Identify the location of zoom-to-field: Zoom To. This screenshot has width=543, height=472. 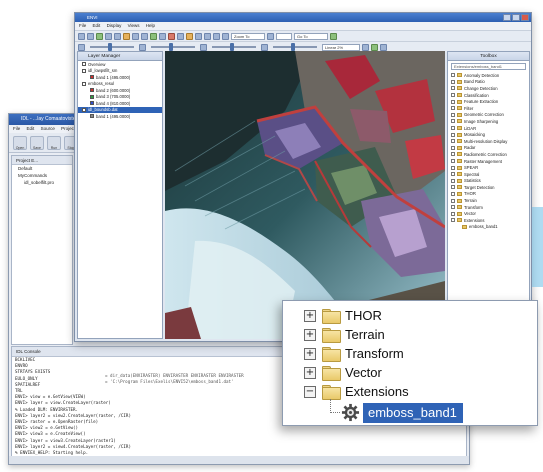
(248, 36).